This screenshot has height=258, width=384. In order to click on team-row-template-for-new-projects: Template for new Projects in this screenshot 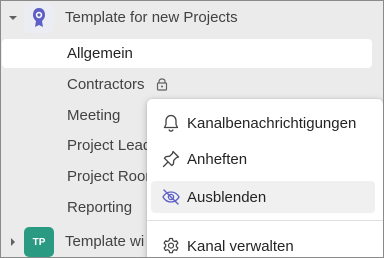, I will do `click(192, 18)`.